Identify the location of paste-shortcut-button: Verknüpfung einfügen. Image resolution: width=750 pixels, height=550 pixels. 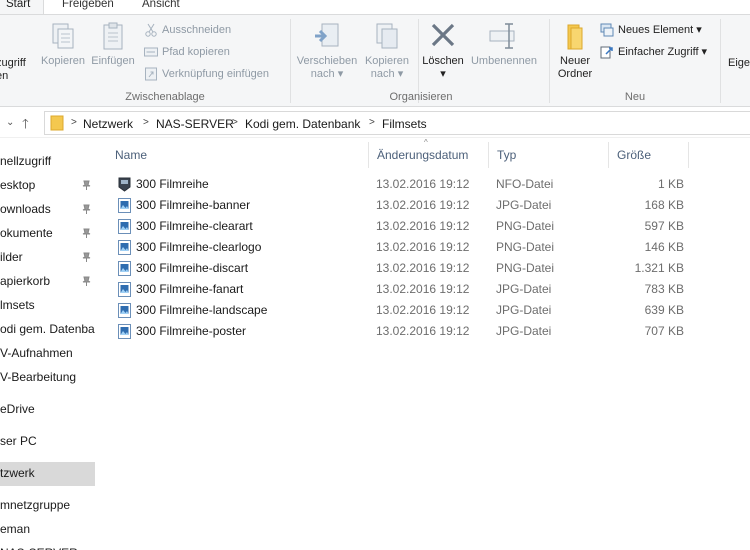
(206, 74).